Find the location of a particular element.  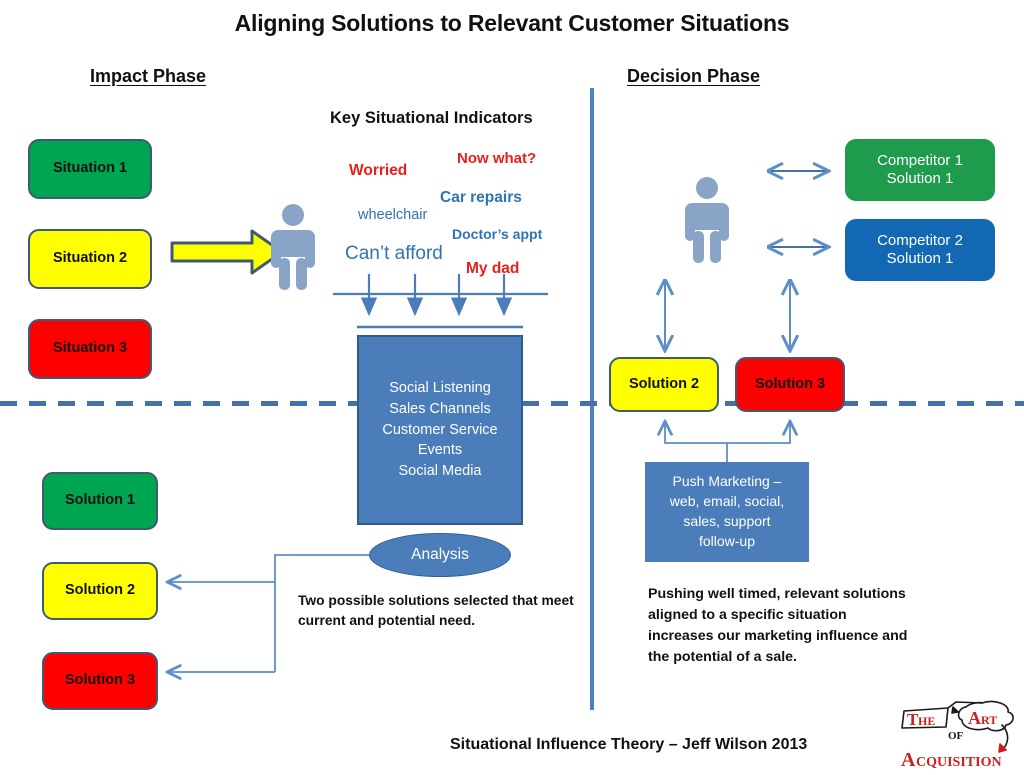

competitor-compare-arrows is located at coordinates (799, 209).